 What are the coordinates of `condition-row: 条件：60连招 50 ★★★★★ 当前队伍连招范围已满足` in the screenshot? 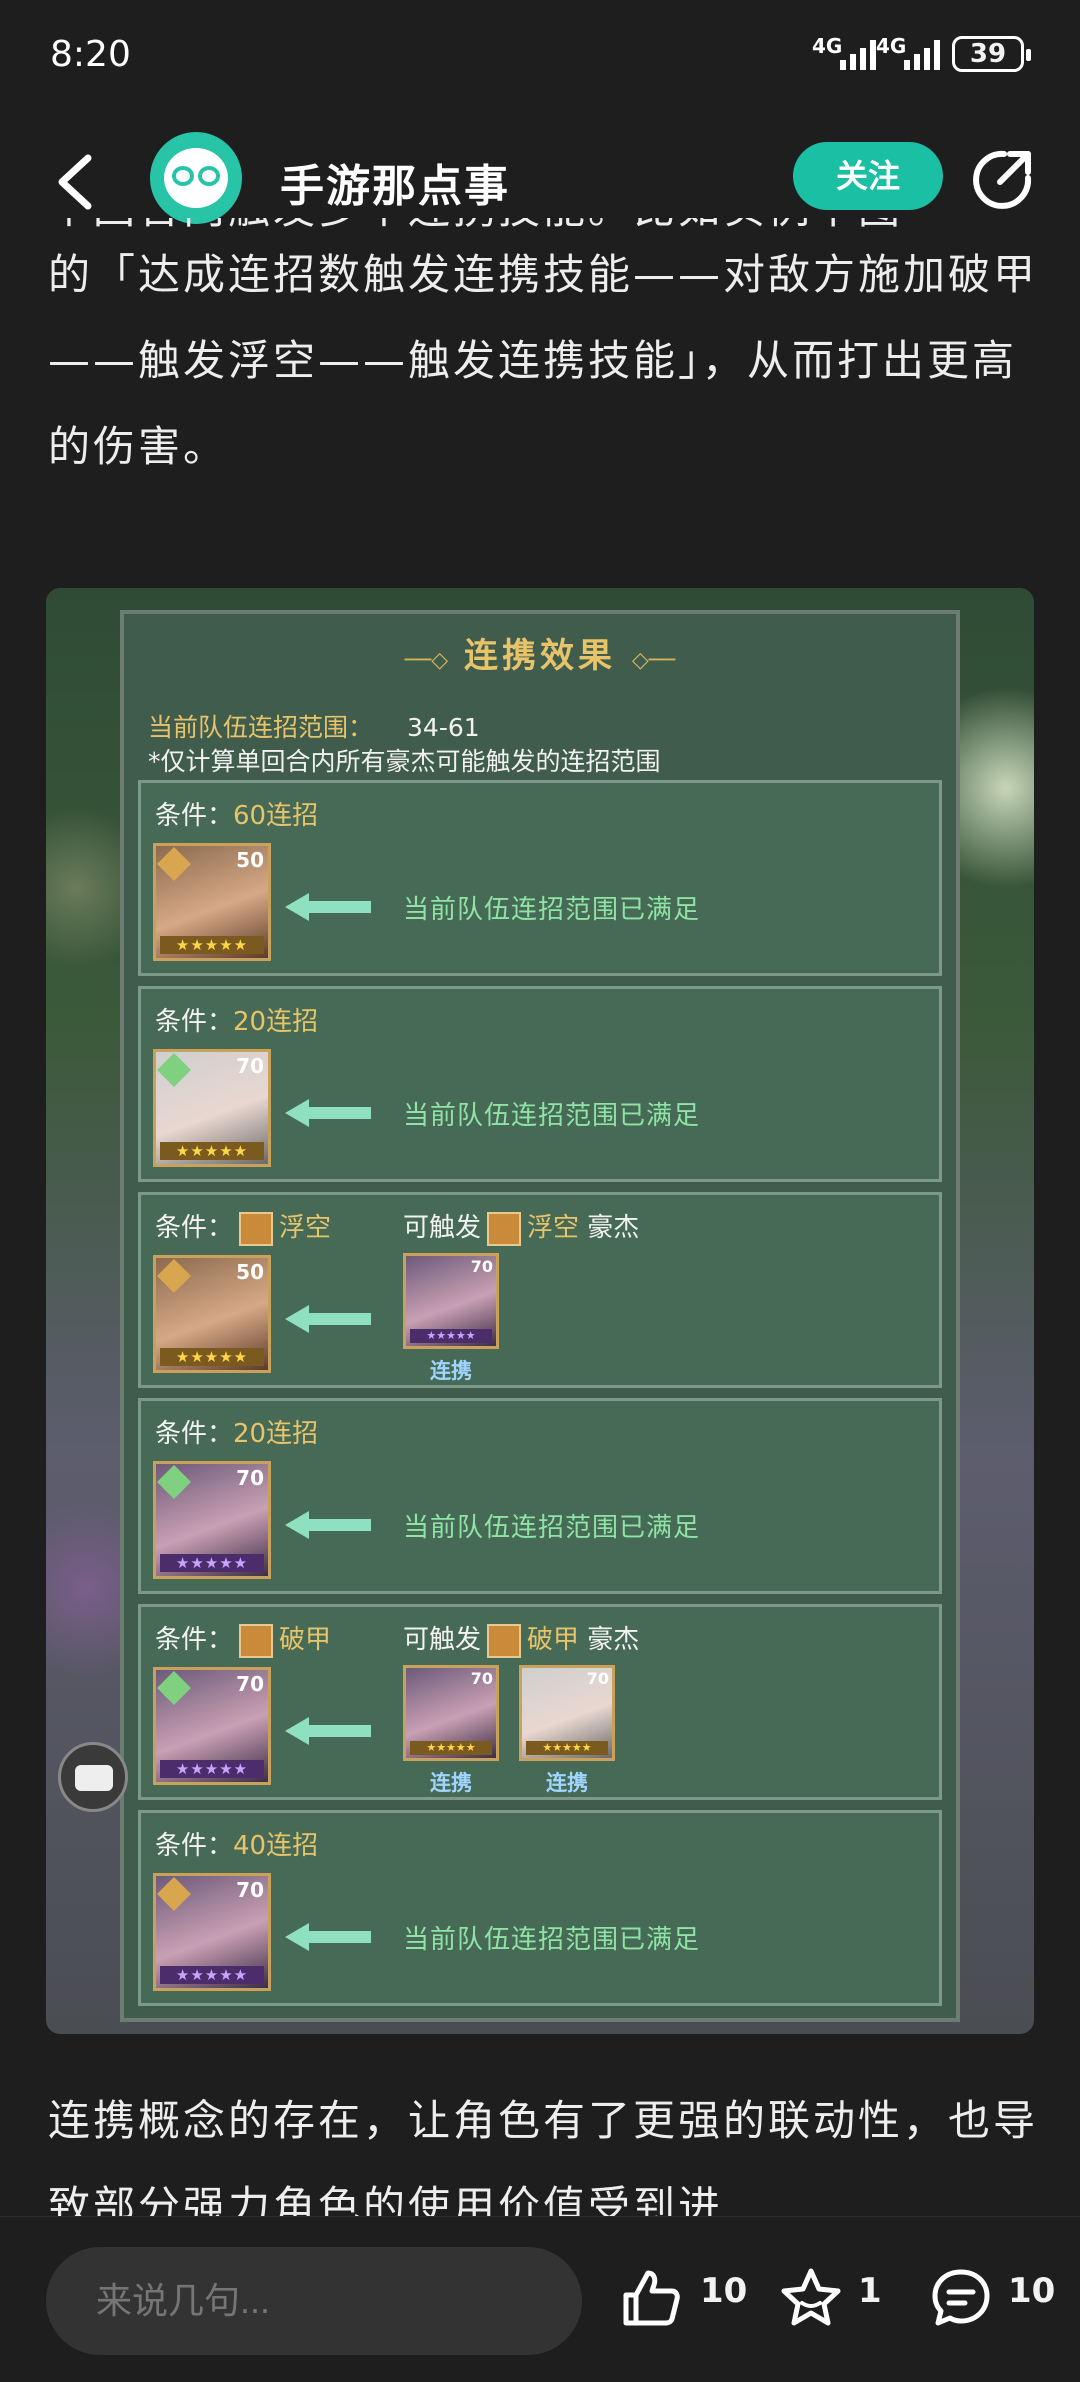 It's located at (540, 878).